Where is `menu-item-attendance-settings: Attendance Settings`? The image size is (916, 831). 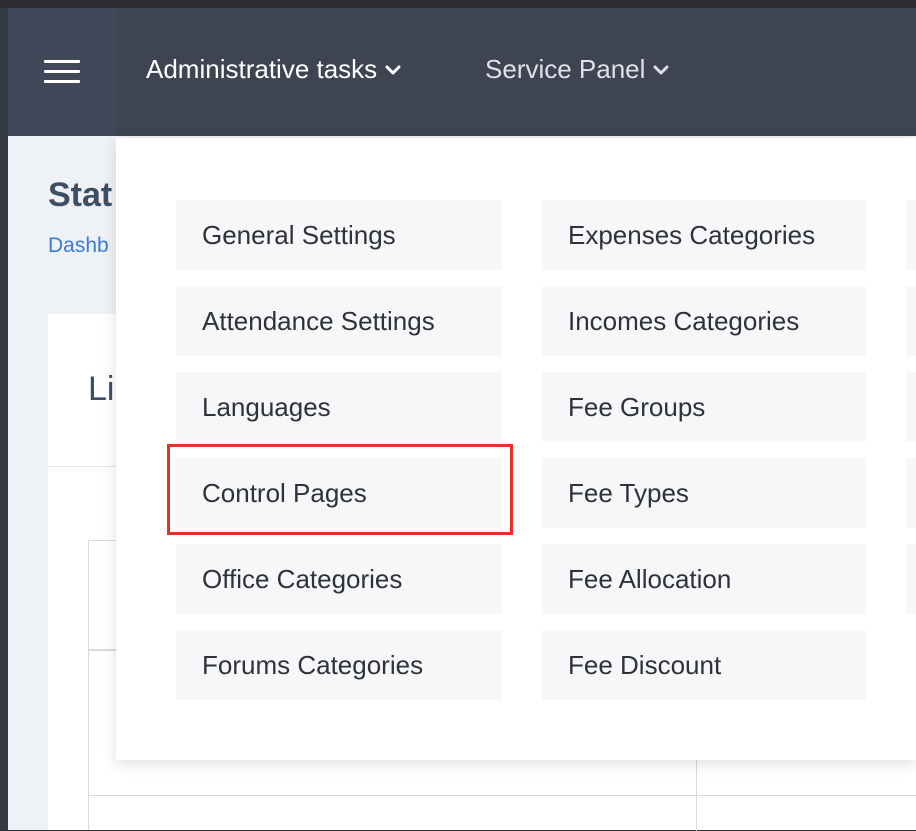 menu-item-attendance-settings: Attendance Settings is located at coordinates (339, 321).